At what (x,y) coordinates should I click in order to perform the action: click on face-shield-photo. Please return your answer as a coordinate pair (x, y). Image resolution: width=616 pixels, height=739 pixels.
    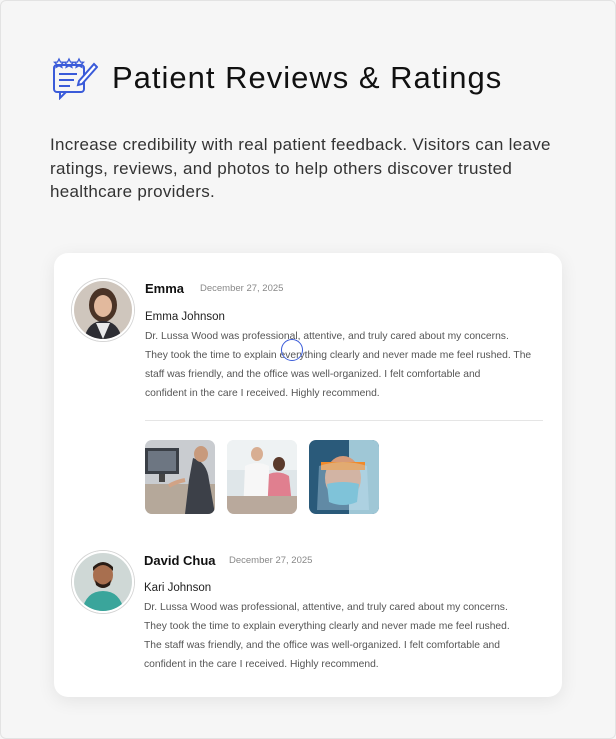
    Looking at the image, I should click on (344, 477).